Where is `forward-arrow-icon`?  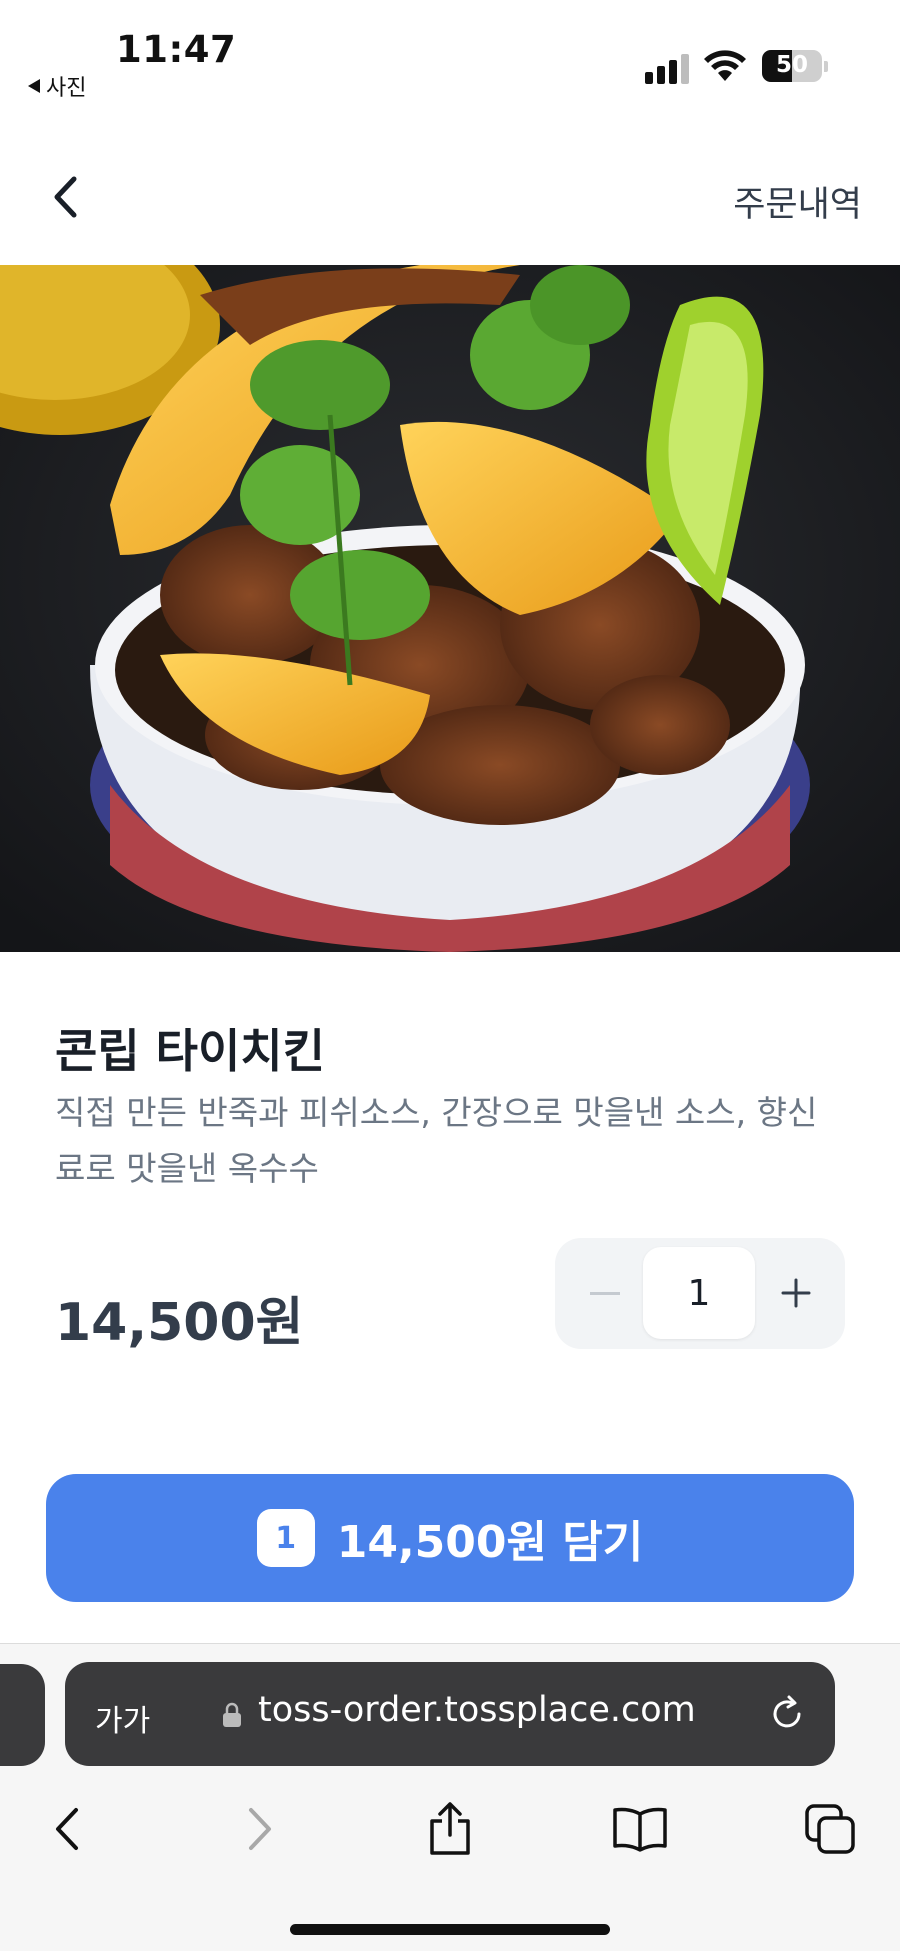 forward-arrow-icon is located at coordinates (260, 1829).